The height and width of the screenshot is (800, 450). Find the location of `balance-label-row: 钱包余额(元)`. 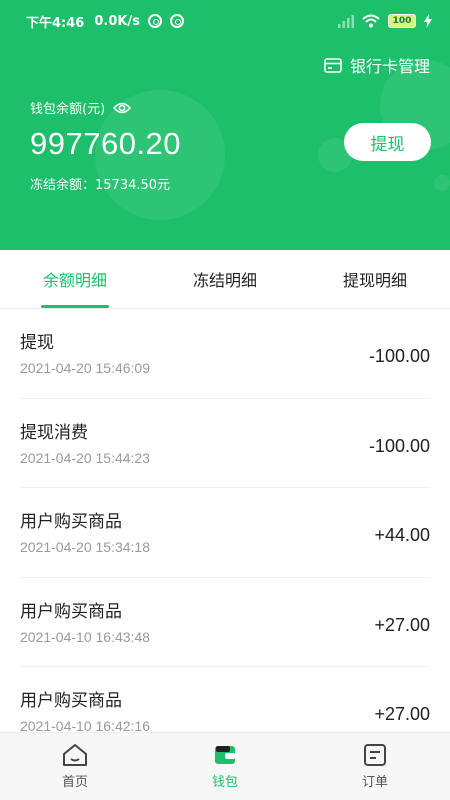

balance-label-row: 钱包余额(元) is located at coordinates (81, 107).